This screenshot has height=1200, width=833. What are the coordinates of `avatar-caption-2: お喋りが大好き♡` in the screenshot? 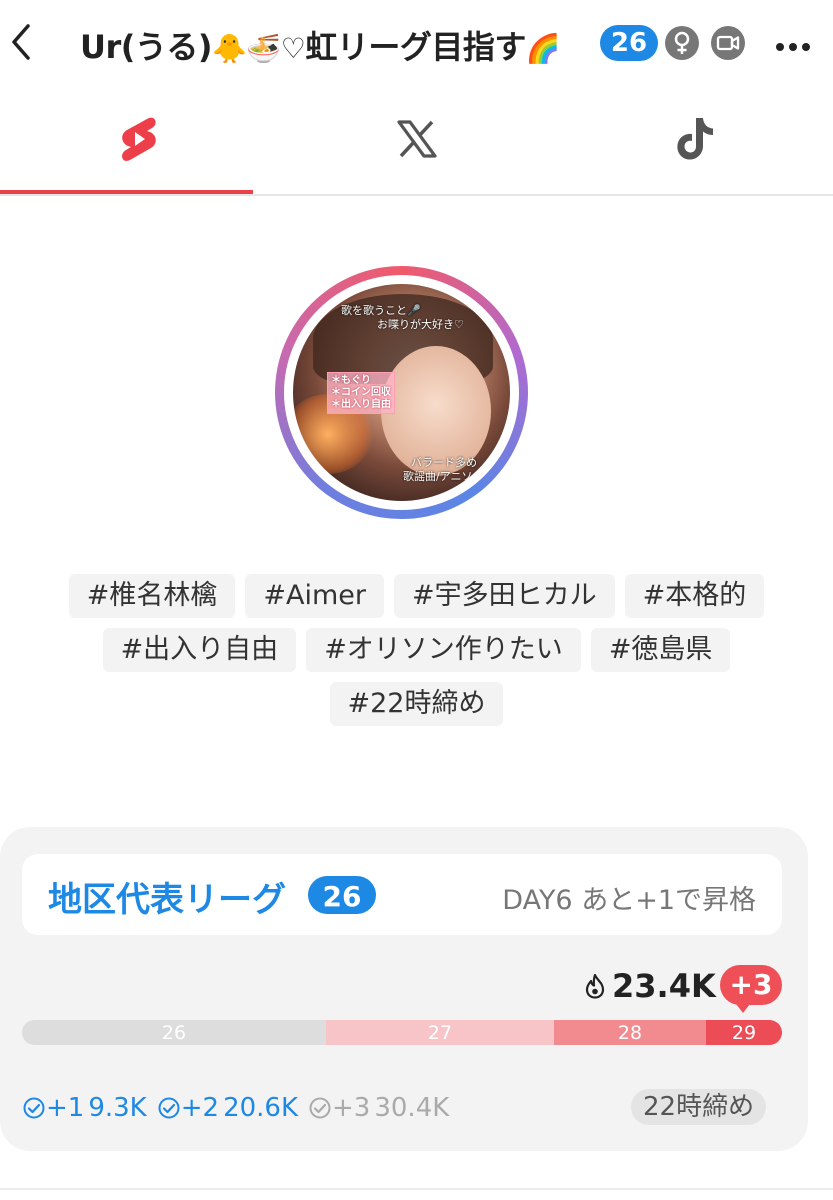 It's located at (420, 324).